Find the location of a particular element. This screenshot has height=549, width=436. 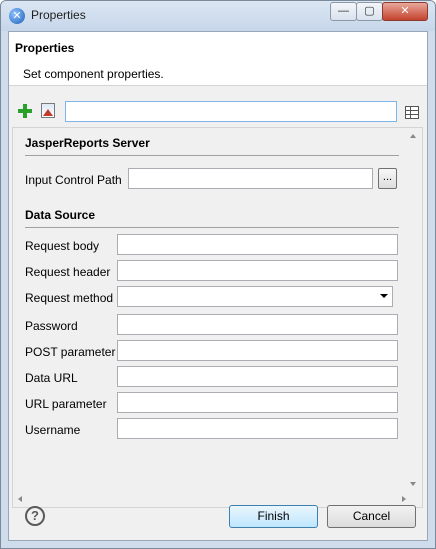

scroll-left-icon is located at coordinates (20, 499).